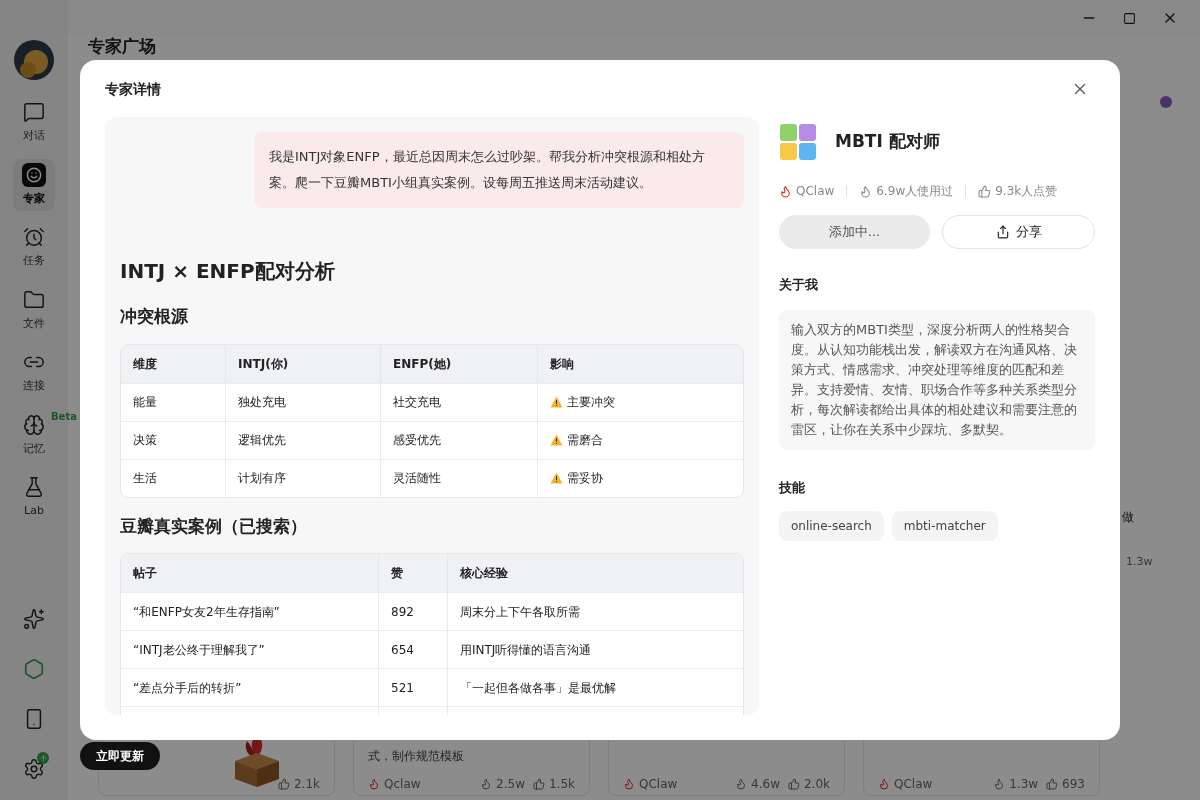  Describe the element at coordinates (187, 688) in the screenshot. I see `table-cell-text: “差点分手后的转折”` at that location.